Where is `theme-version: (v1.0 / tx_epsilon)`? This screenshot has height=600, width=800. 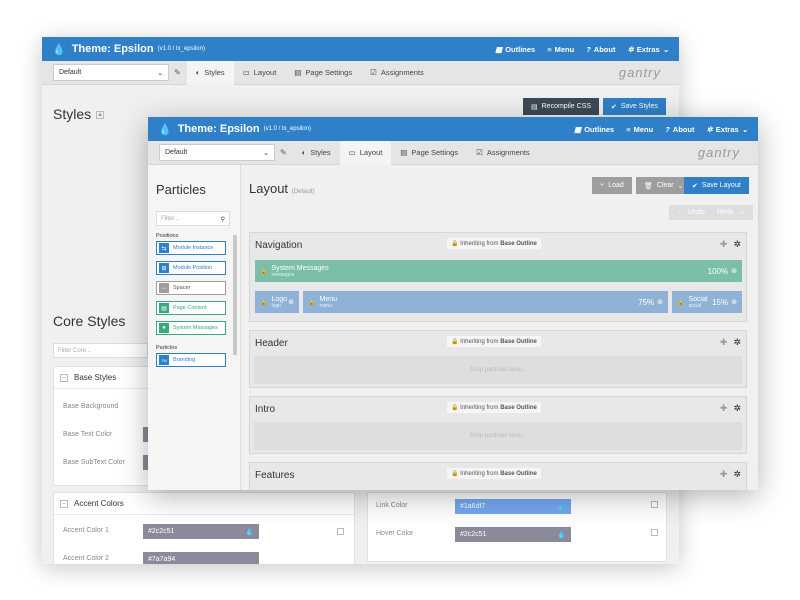
theme-version: (v1.0 / tx_epsilon) is located at coordinates (287, 129).